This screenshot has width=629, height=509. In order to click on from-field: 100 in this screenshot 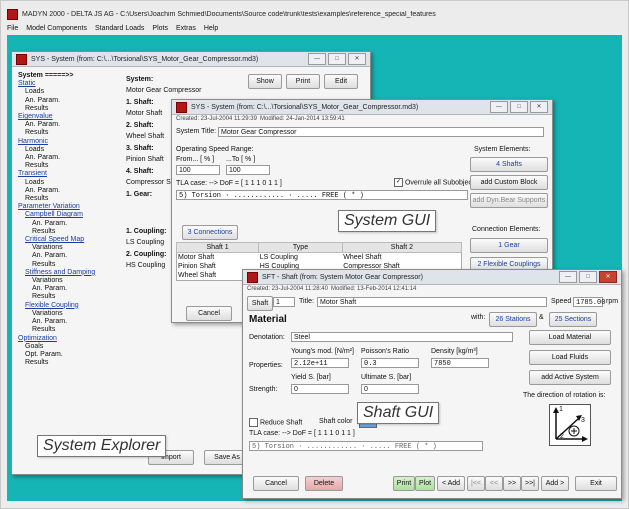, I will do `click(198, 170)`.